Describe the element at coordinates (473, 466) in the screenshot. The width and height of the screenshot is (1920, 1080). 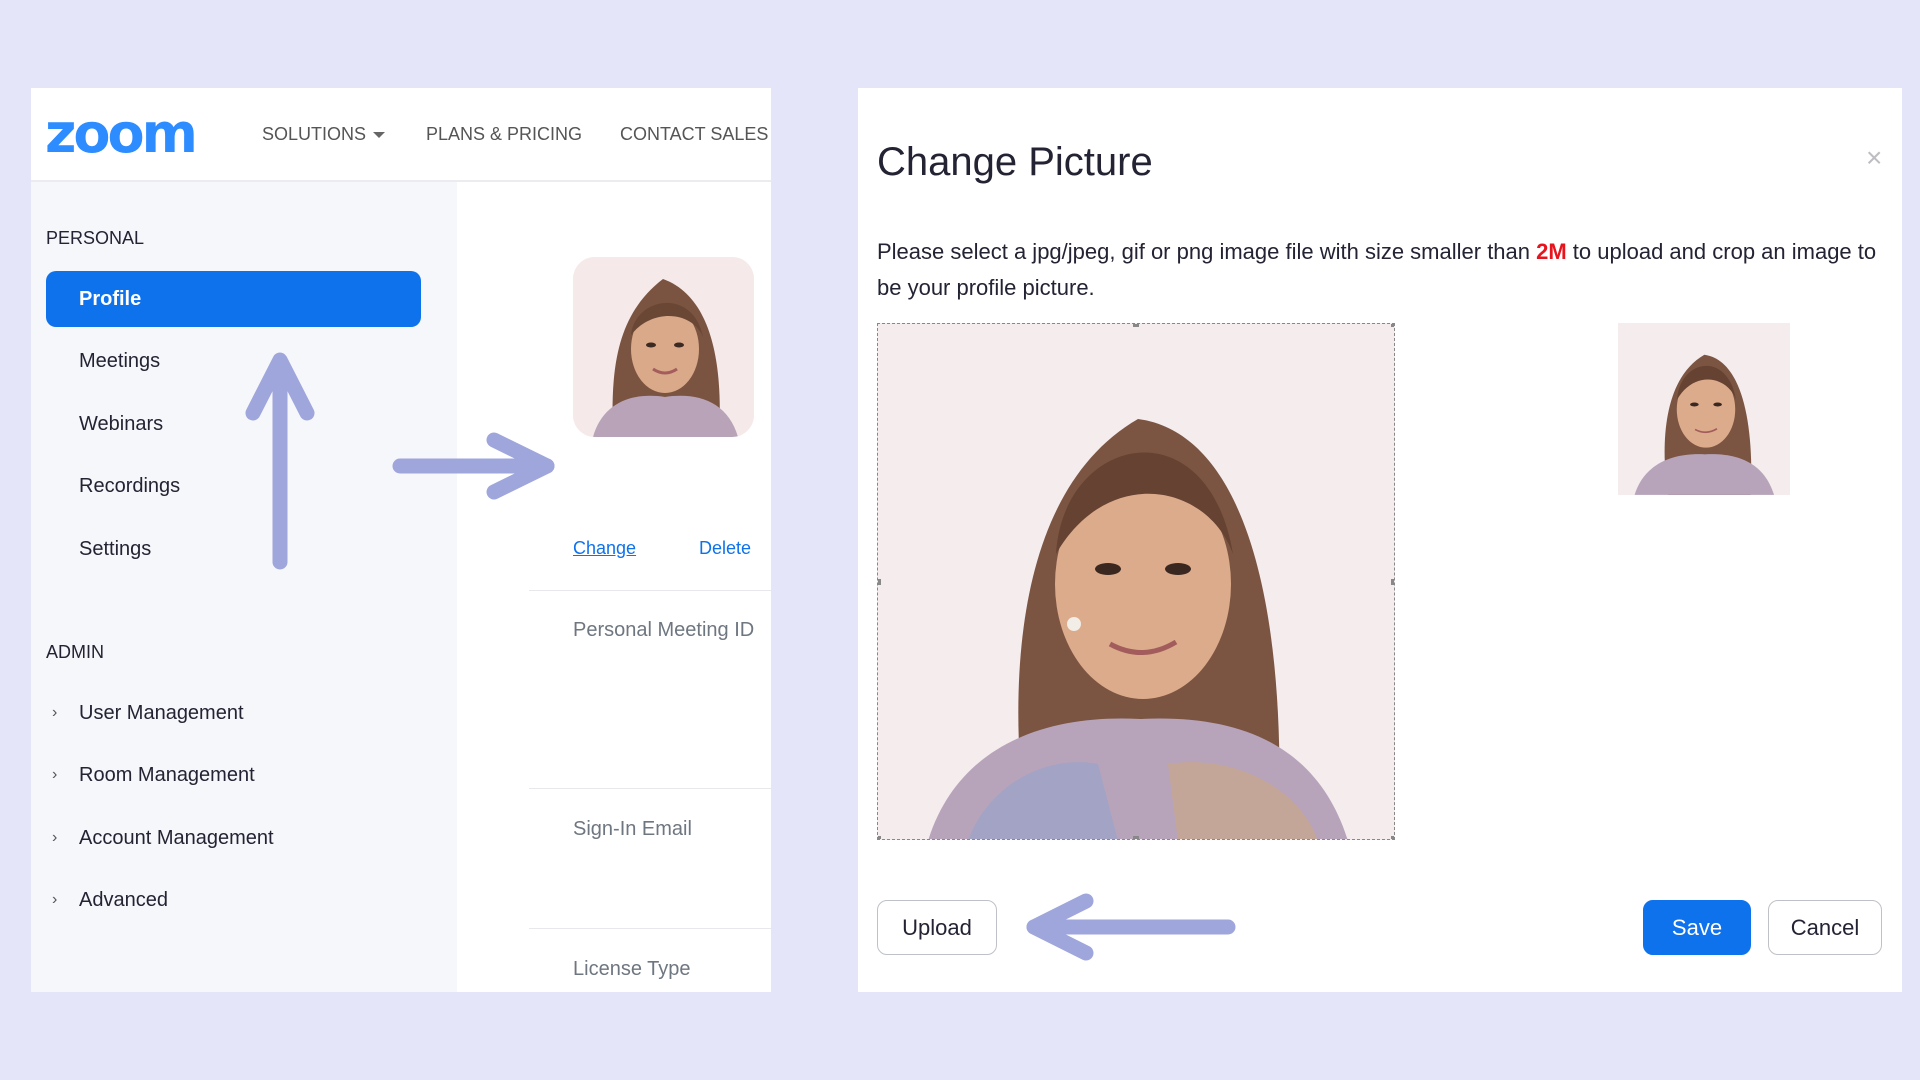
I see `arrow-right-icon` at that location.